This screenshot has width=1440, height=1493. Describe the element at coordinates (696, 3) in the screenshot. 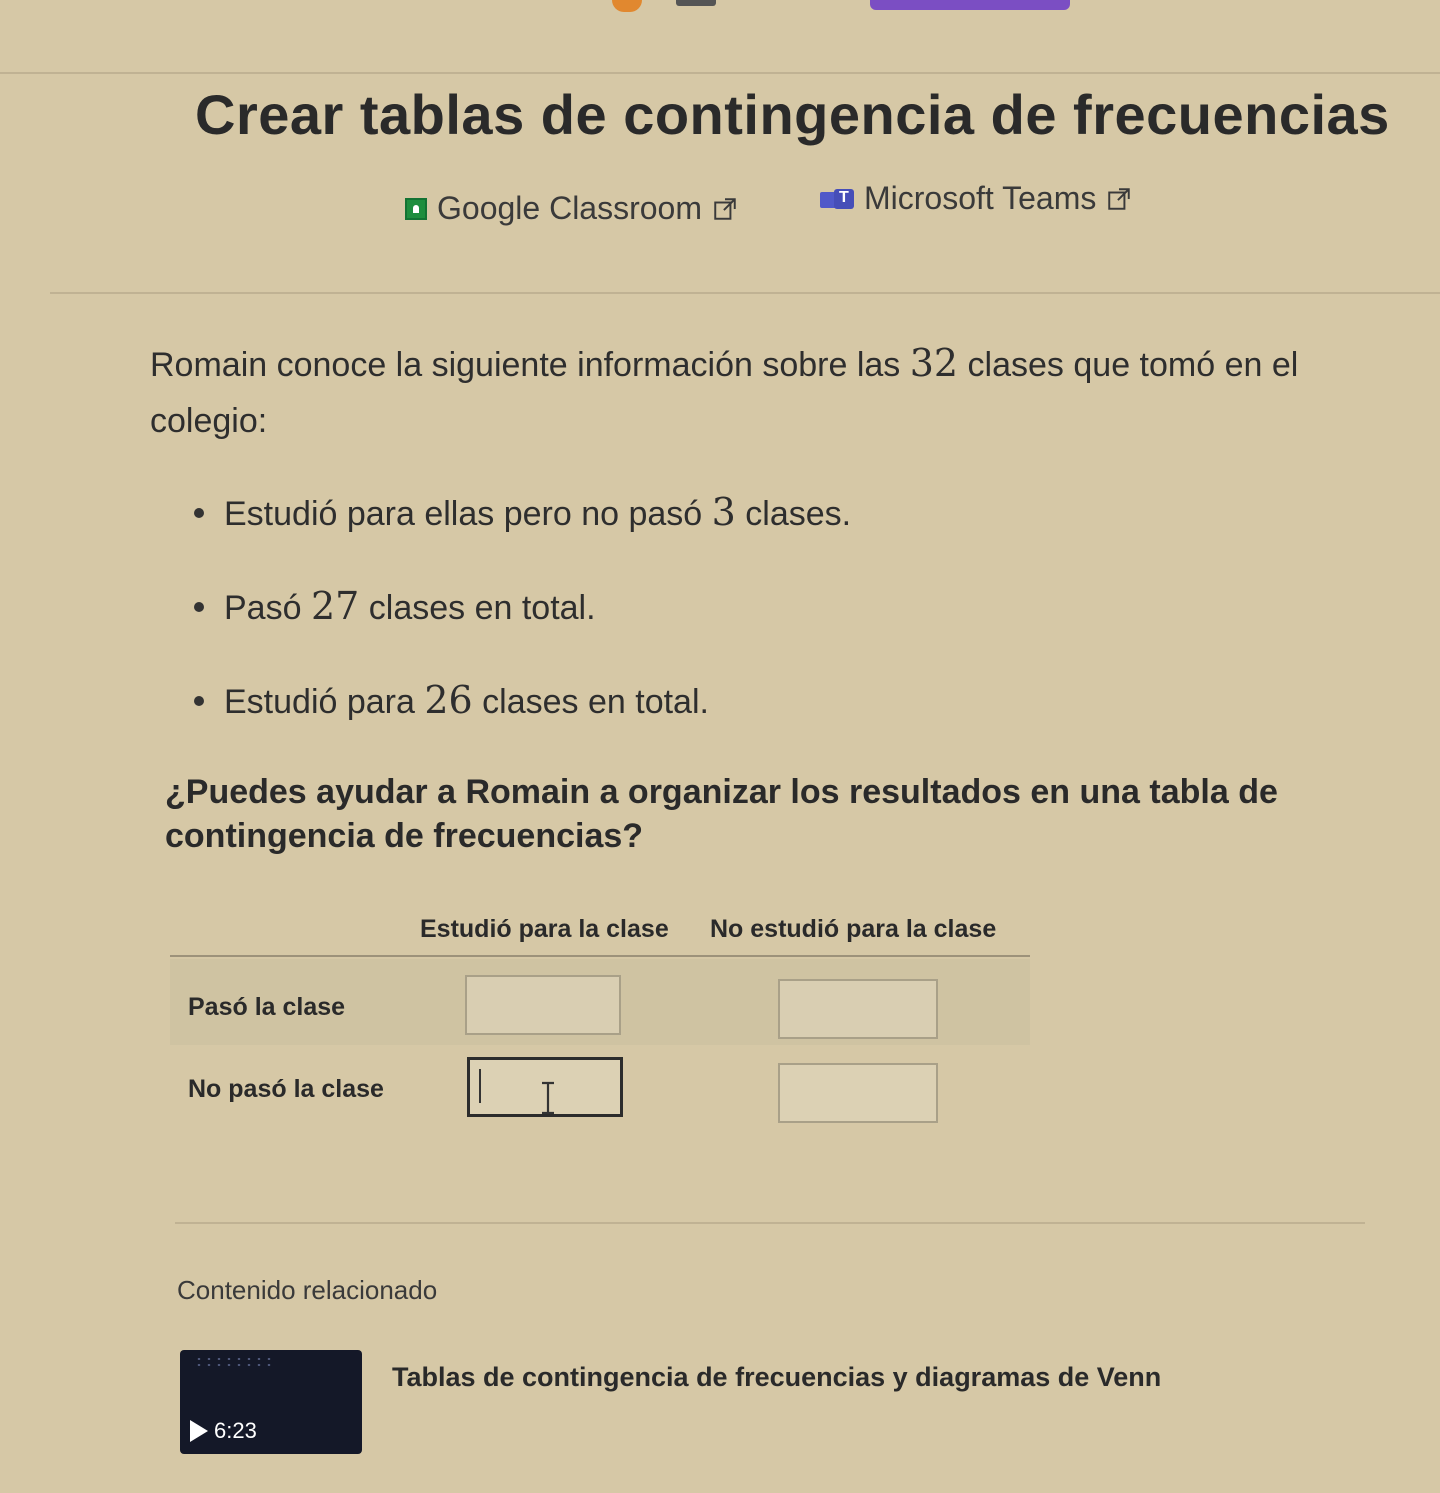

I see `progress-dash` at that location.